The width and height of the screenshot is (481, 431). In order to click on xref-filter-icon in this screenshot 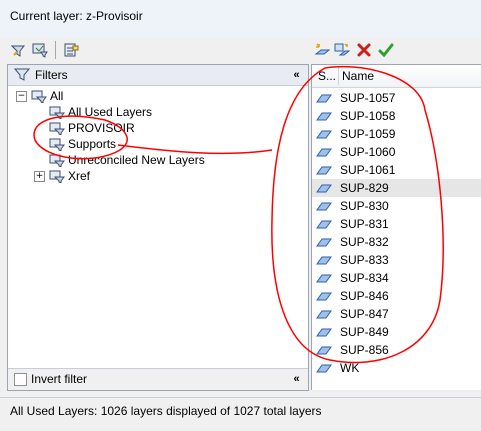, I will do `click(57, 176)`.